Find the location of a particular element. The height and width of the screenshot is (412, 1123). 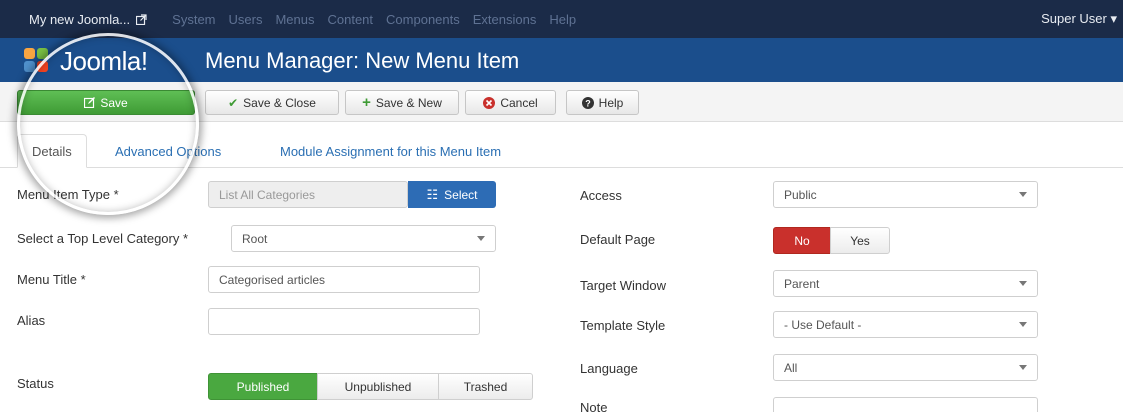

select-button-label: Select is located at coordinates (461, 194).